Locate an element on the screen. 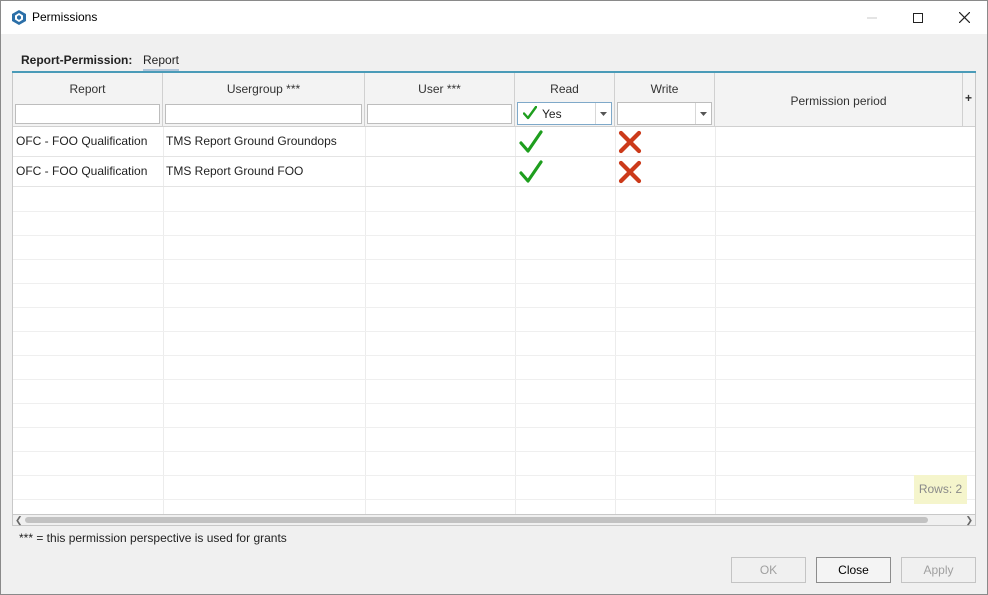  close-button: Close is located at coordinates (853, 570).